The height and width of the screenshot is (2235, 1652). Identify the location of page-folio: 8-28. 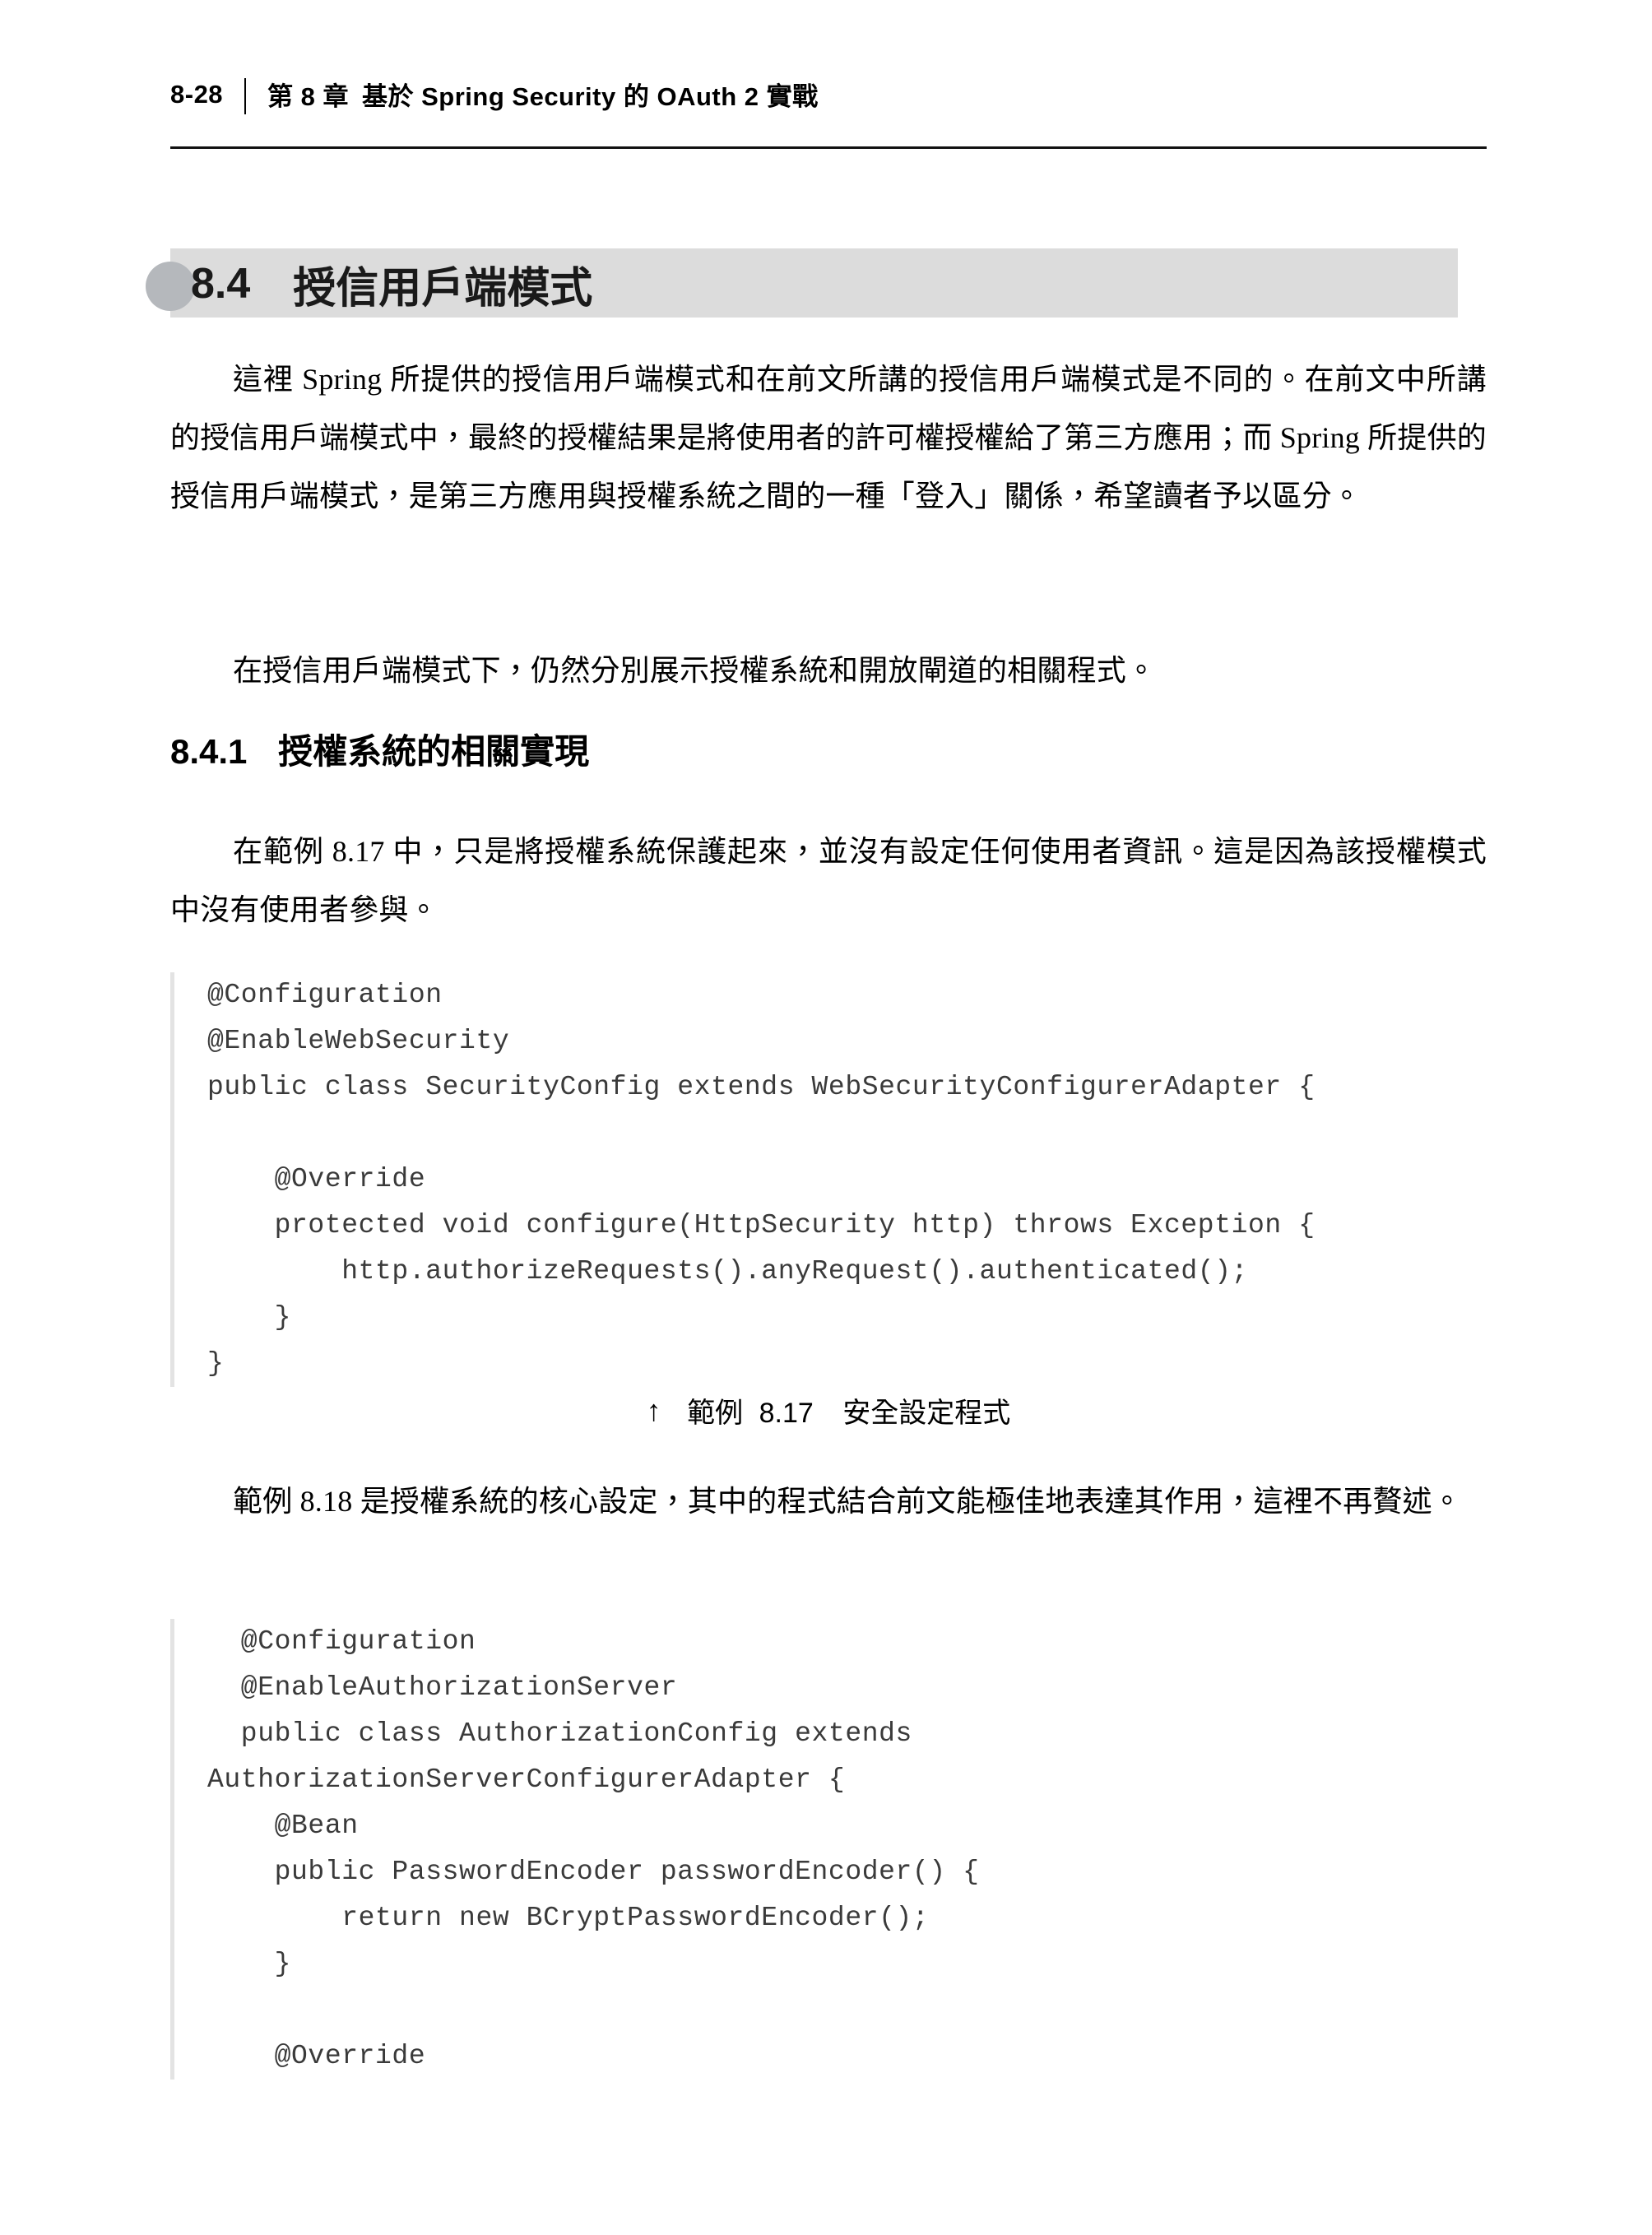
(197, 94).